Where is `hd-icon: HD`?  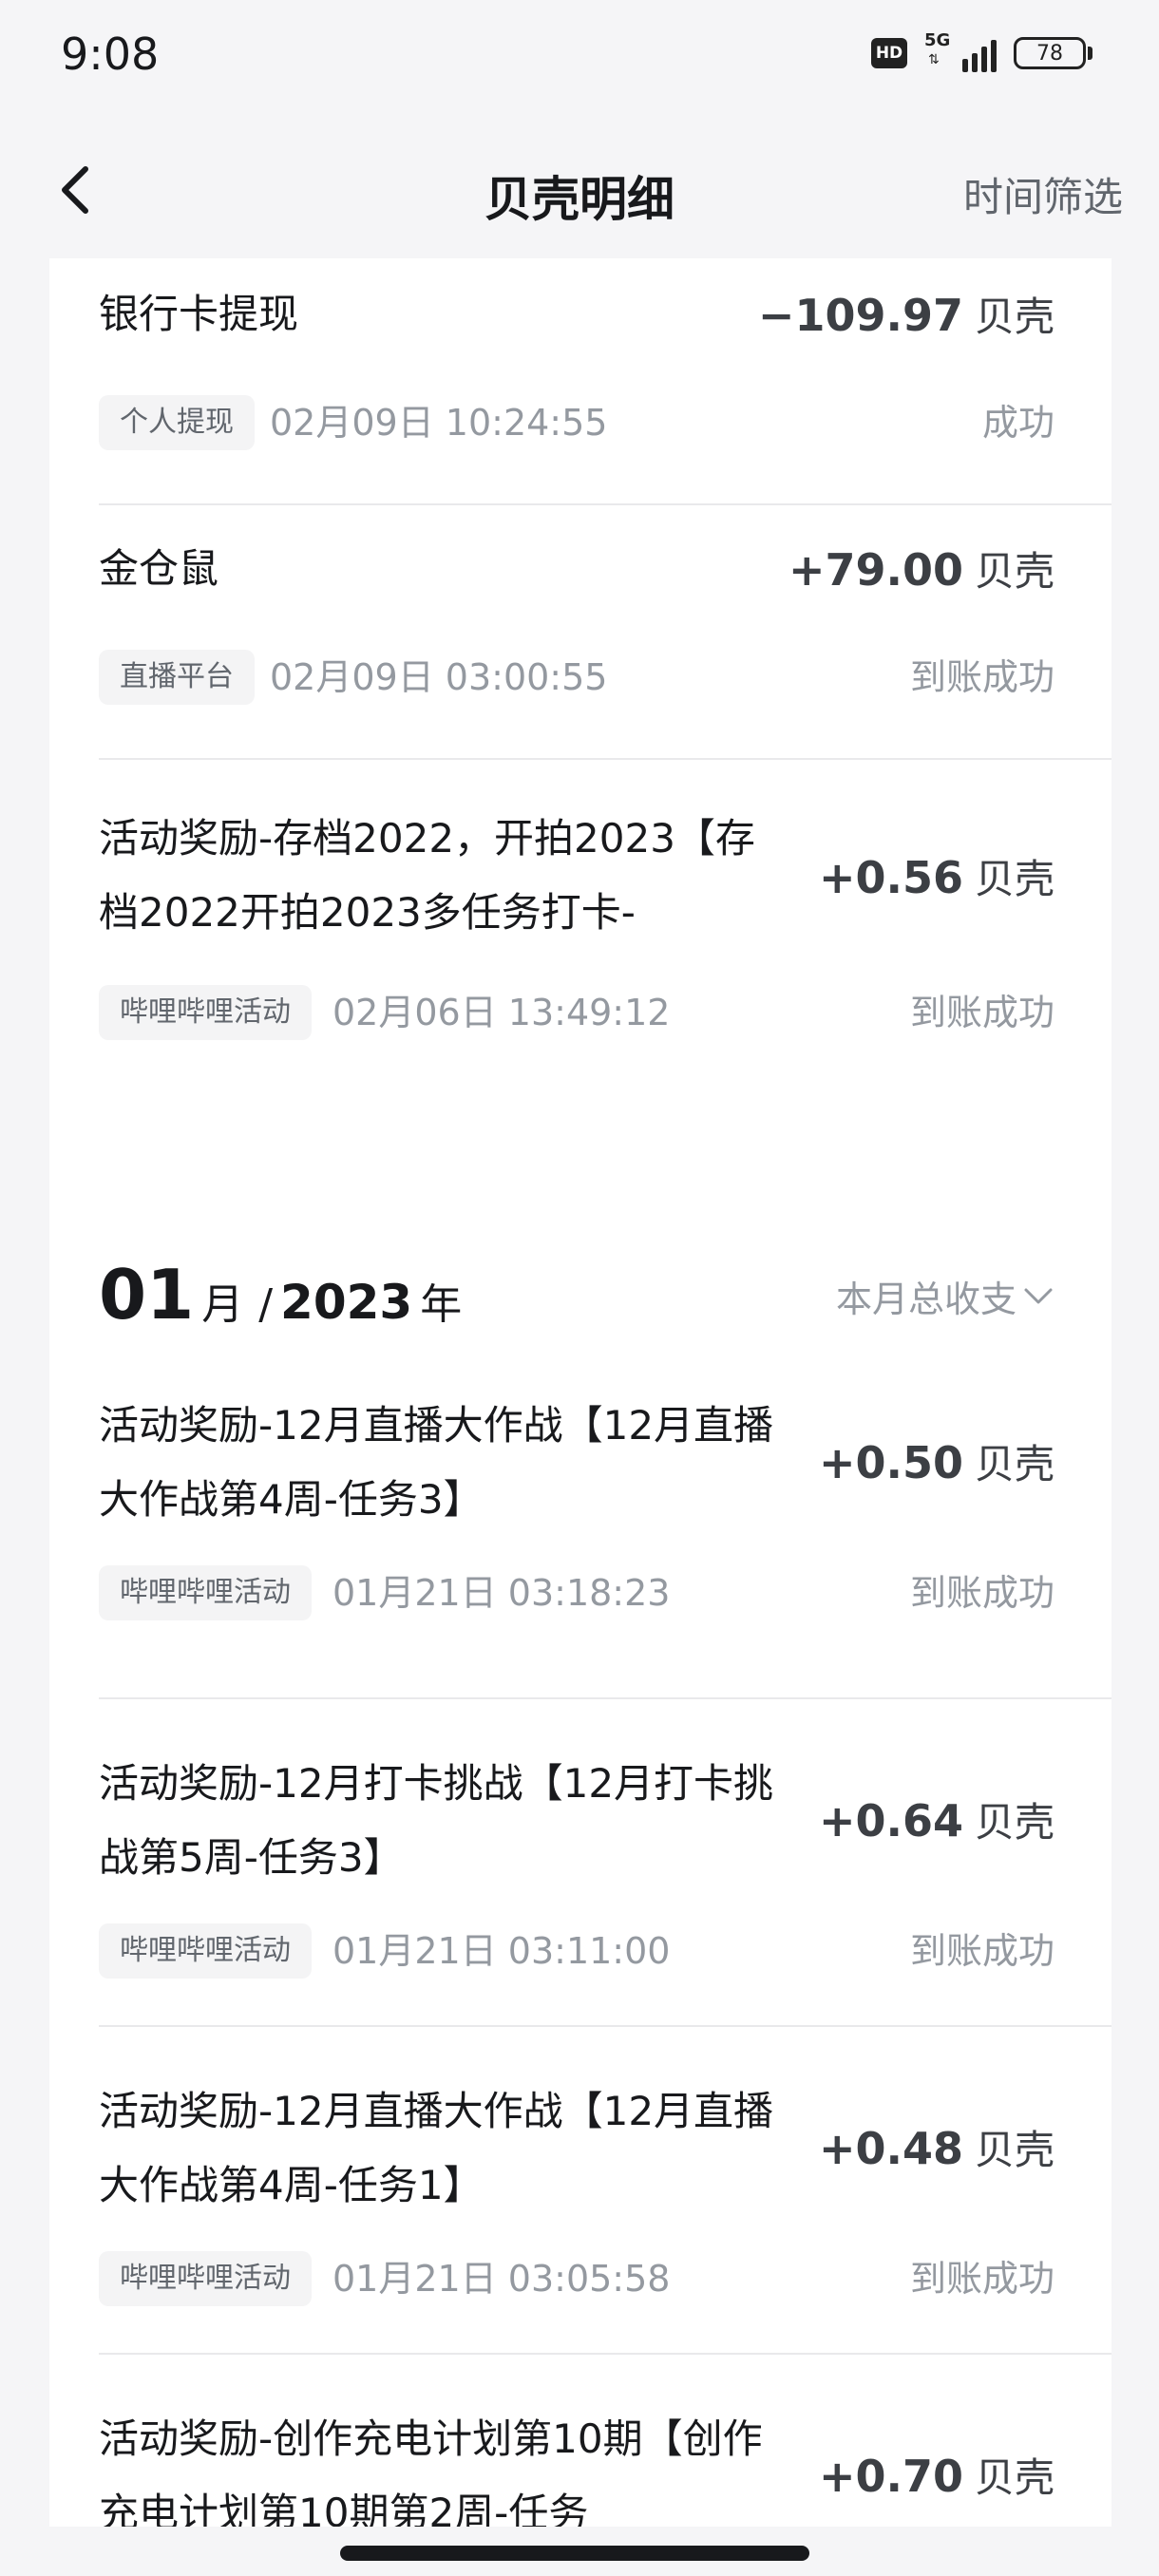
hd-icon: HD is located at coordinates (889, 53).